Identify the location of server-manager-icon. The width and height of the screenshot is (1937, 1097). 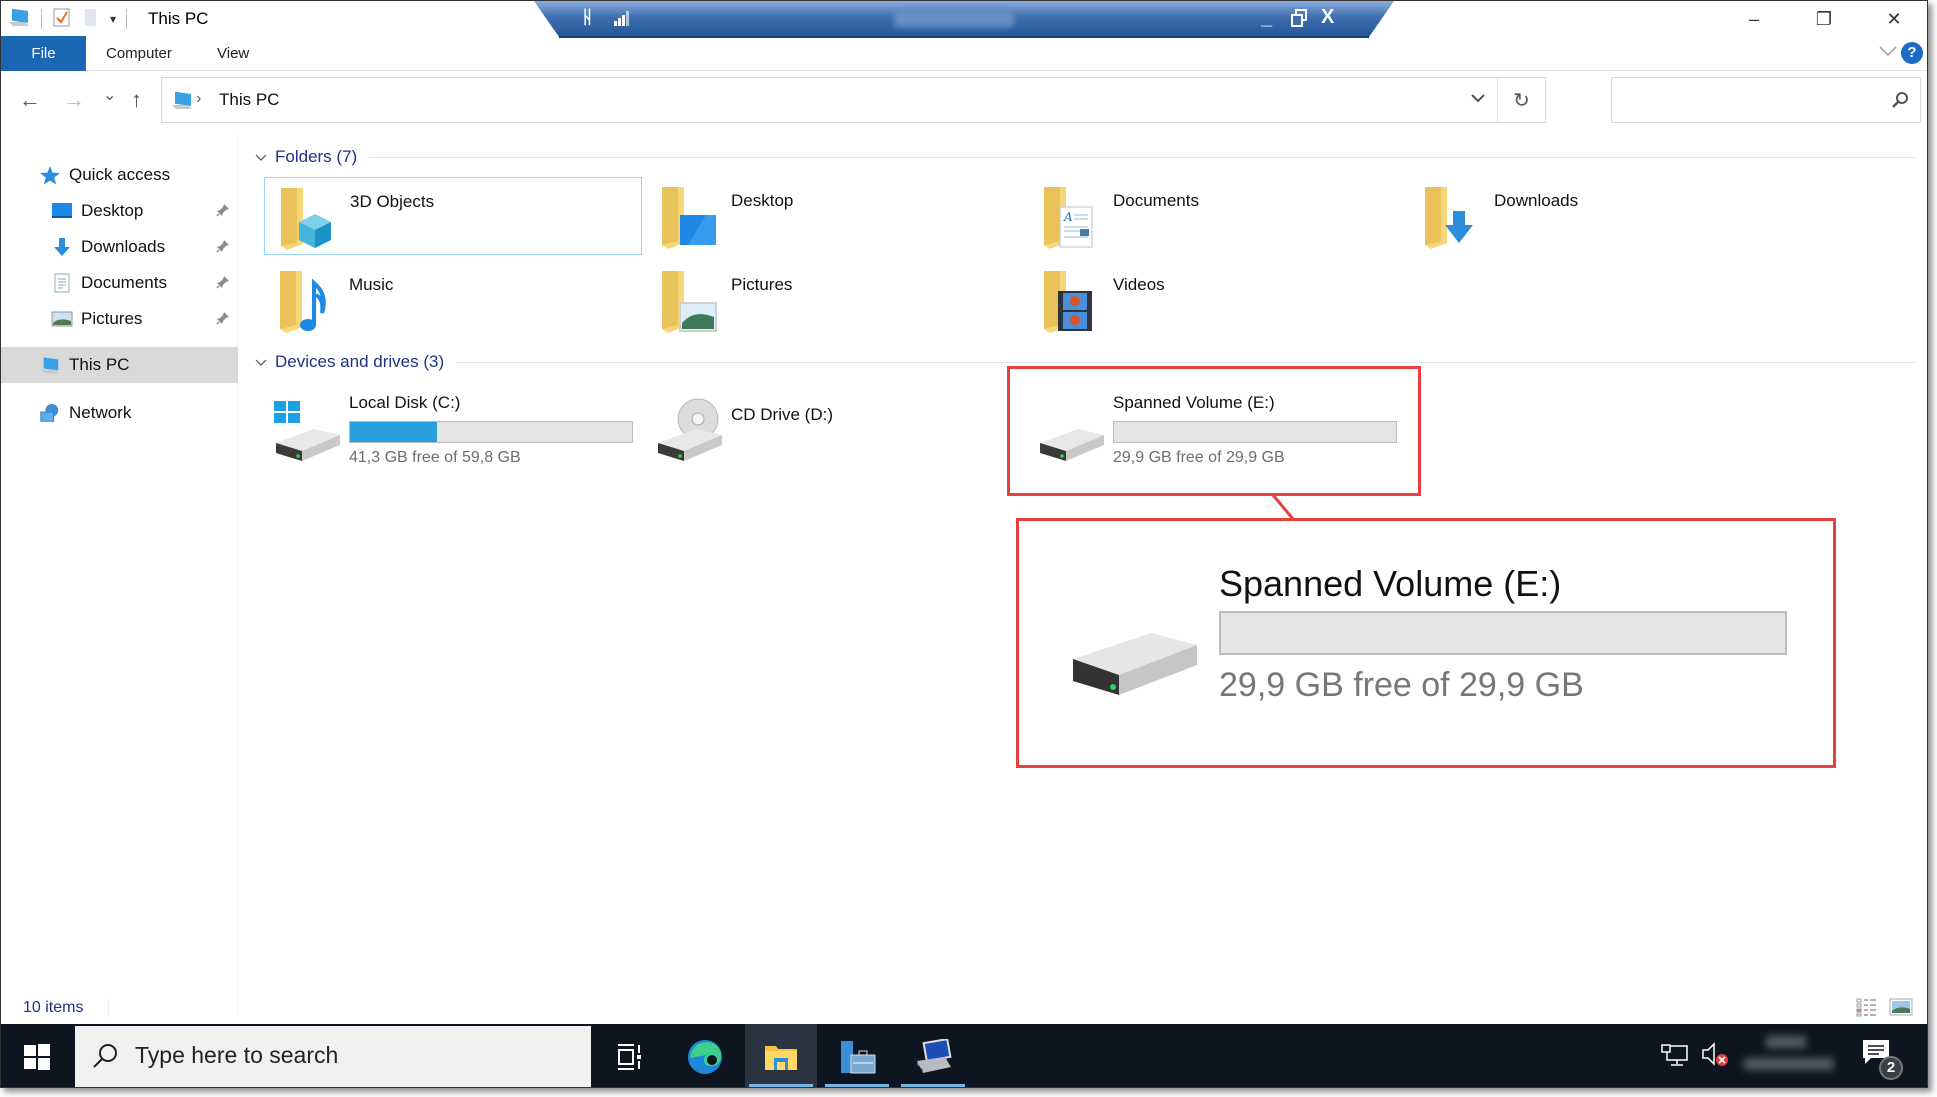
(858, 1056).